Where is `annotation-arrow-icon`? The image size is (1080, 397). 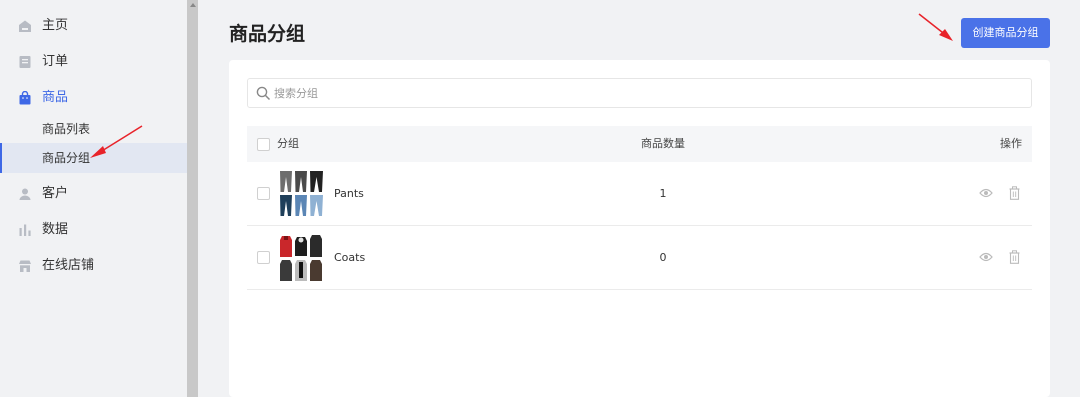
annotation-arrow-icon is located at coordinates (935, 27).